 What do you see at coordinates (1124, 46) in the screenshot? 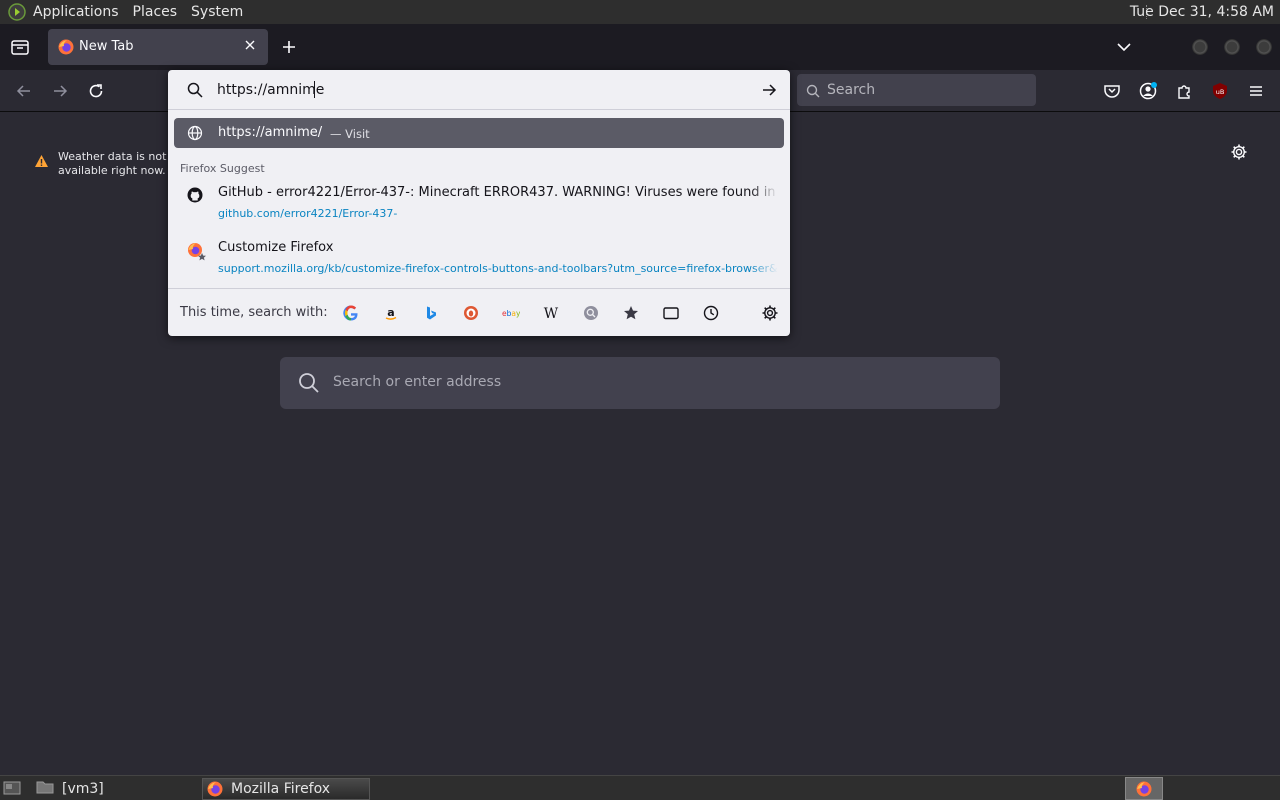
I see `chevron-down-icon` at bounding box center [1124, 46].